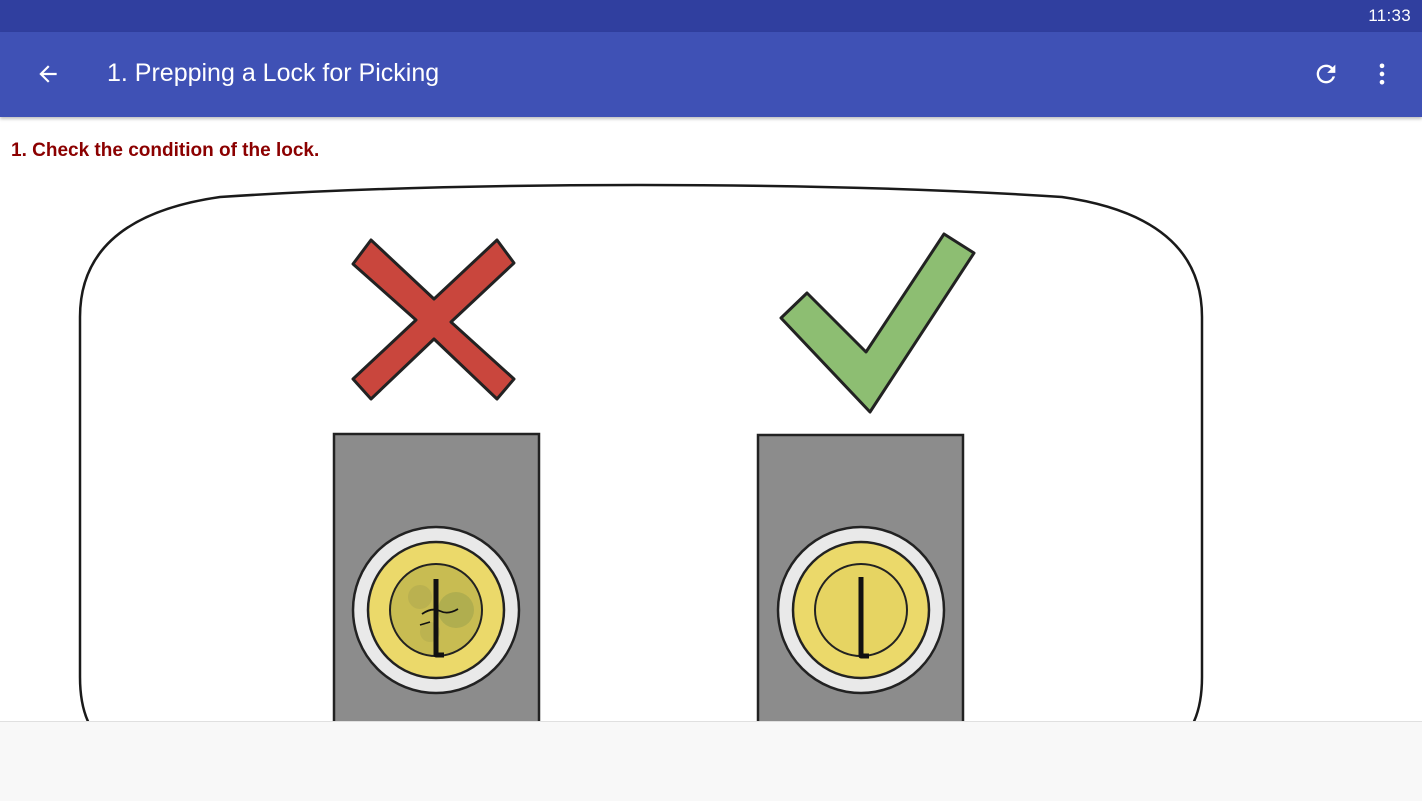 Image resolution: width=1422 pixels, height=801 pixels. What do you see at coordinates (711, 16) in the screenshot?
I see `status-bar: 11:33` at bounding box center [711, 16].